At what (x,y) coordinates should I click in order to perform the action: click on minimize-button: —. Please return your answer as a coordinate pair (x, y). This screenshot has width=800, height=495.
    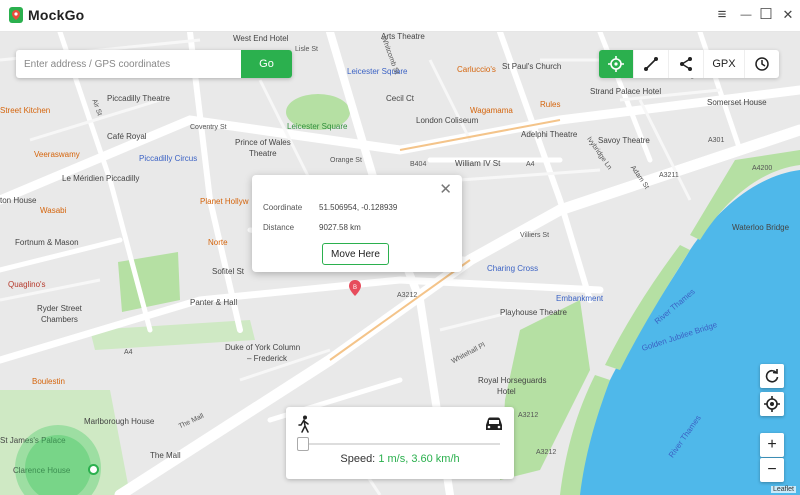
    Looking at the image, I should click on (746, 15).